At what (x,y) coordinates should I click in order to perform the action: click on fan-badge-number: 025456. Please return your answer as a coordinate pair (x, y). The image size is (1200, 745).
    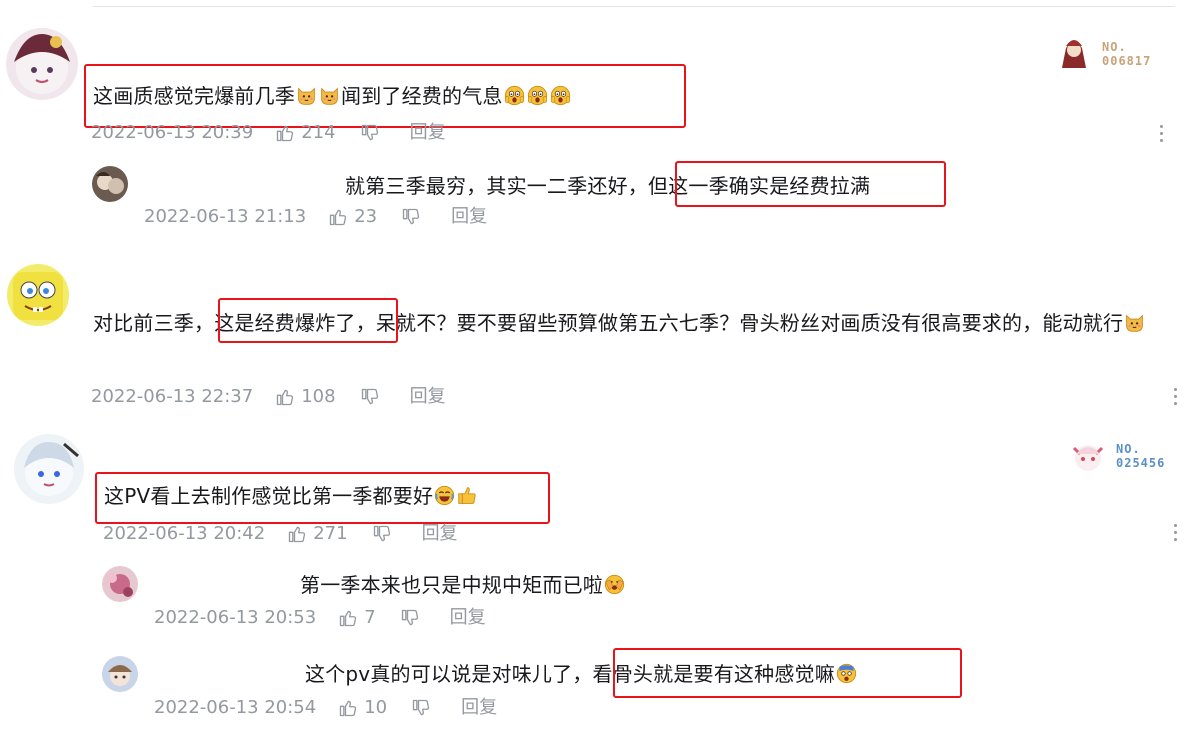
    Looking at the image, I should click on (1141, 463).